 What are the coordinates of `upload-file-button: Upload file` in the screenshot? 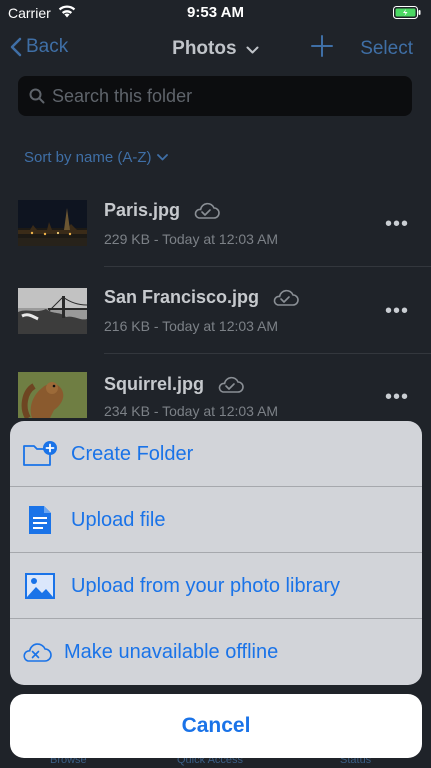 It's located at (216, 520).